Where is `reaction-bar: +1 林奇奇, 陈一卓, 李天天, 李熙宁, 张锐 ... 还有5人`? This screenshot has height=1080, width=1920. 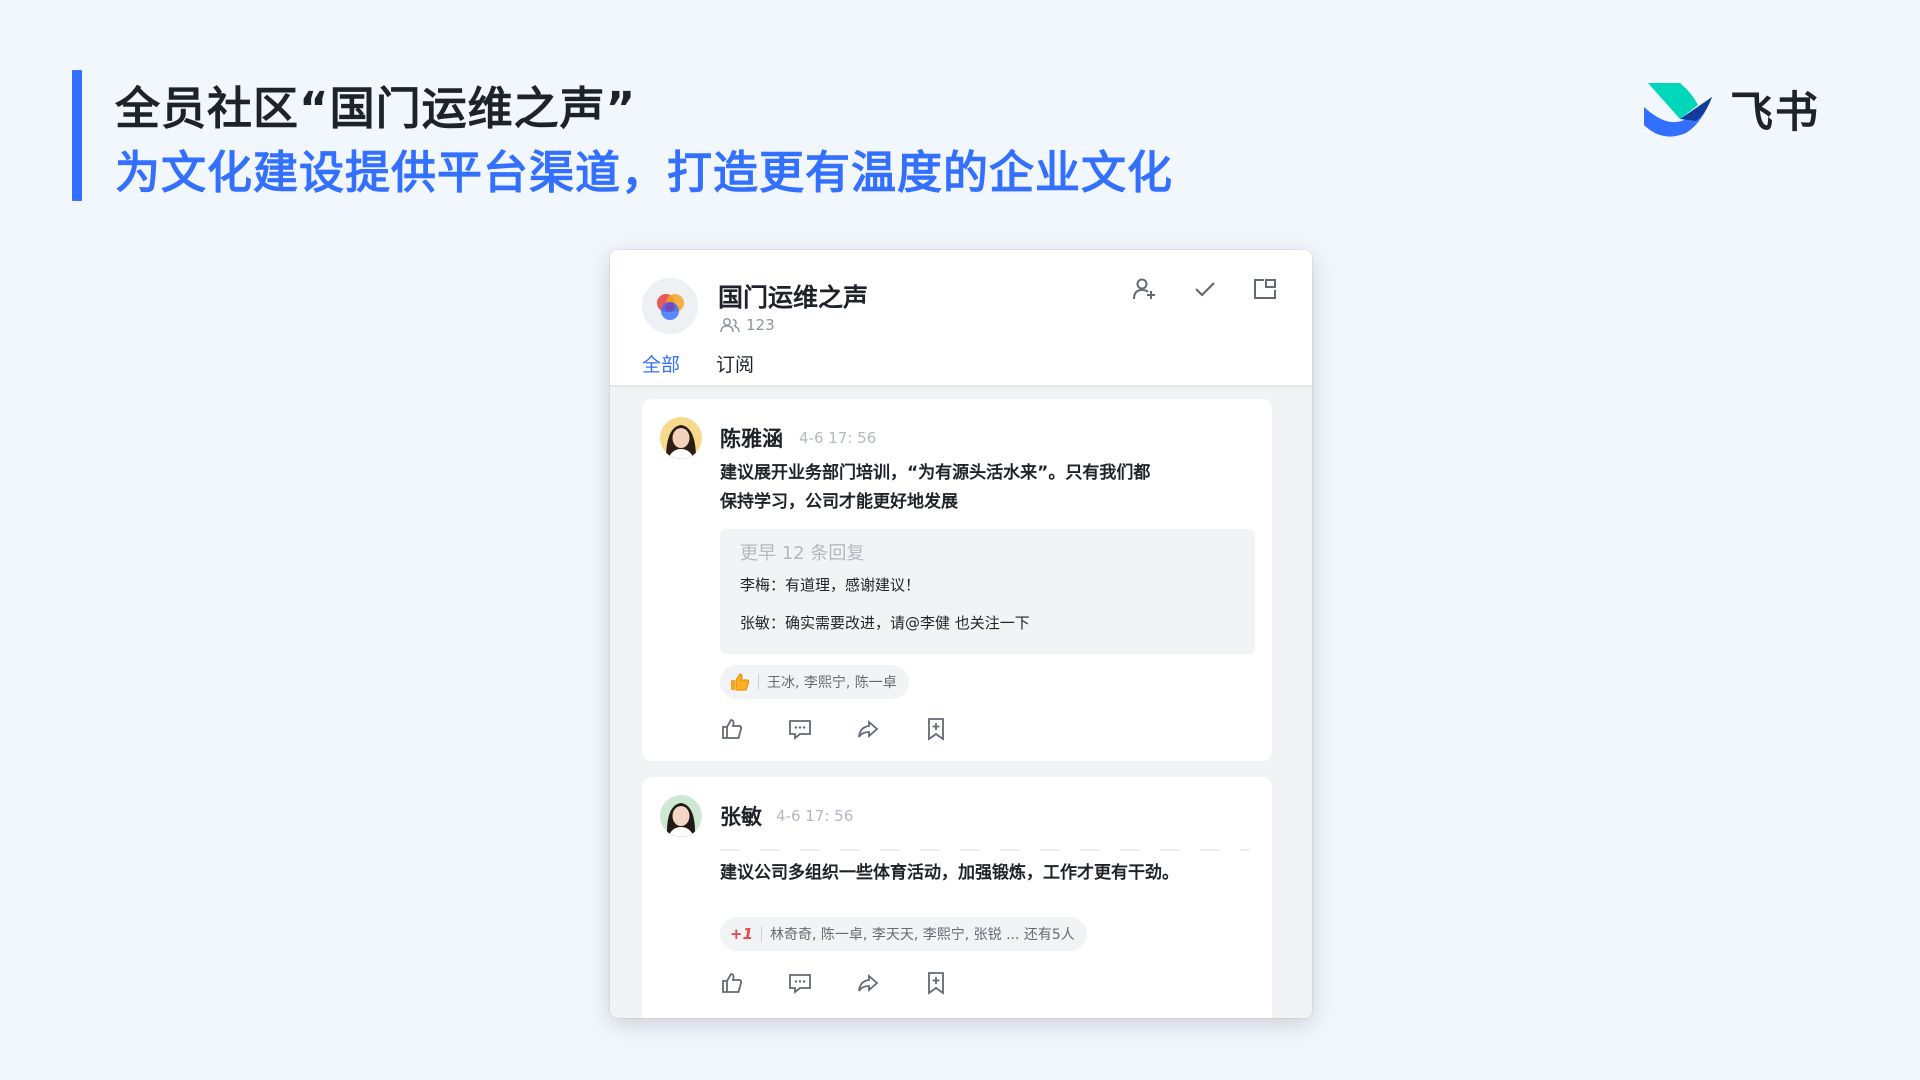 reaction-bar: +1 林奇奇, 陈一卓, 李天天, 李熙宁, 张锐 ... 还有5人 is located at coordinates (903, 934).